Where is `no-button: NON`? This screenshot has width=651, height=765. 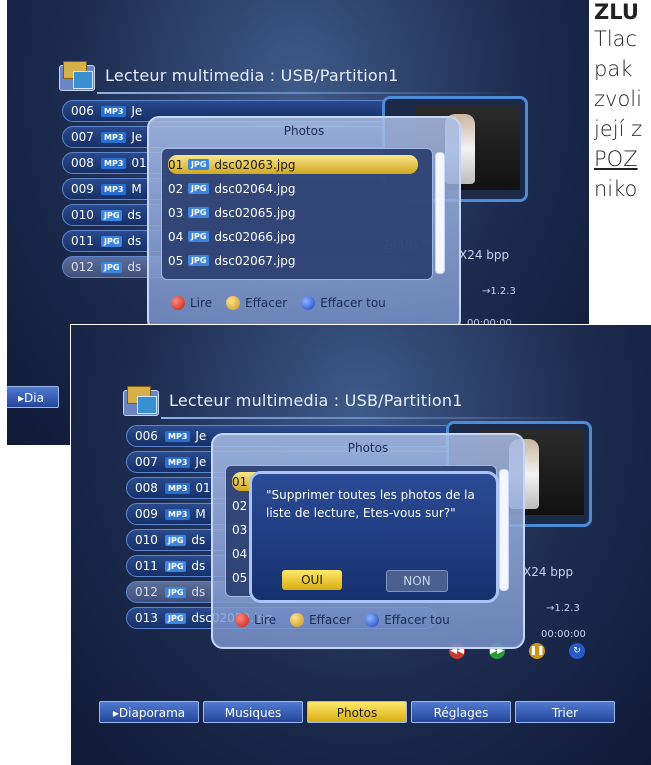
no-button: NON is located at coordinates (417, 581).